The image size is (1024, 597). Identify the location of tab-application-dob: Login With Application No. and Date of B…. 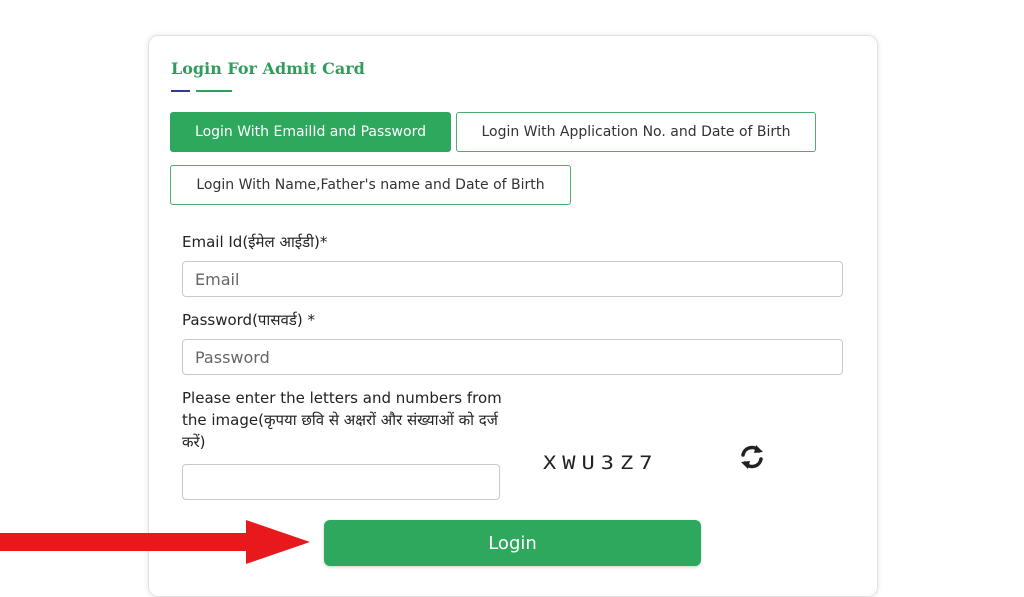
(636, 132).